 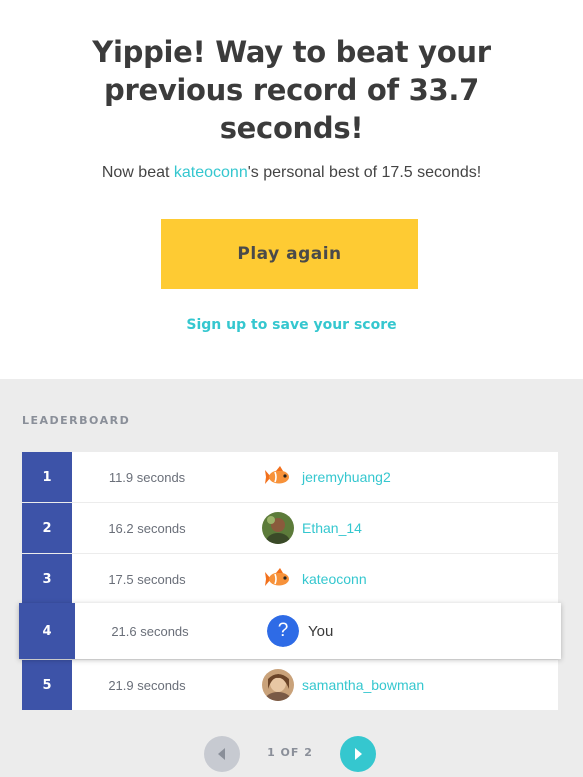 What do you see at coordinates (137, 172) in the screenshot?
I see `challenge-prefix: Now beat` at bounding box center [137, 172].